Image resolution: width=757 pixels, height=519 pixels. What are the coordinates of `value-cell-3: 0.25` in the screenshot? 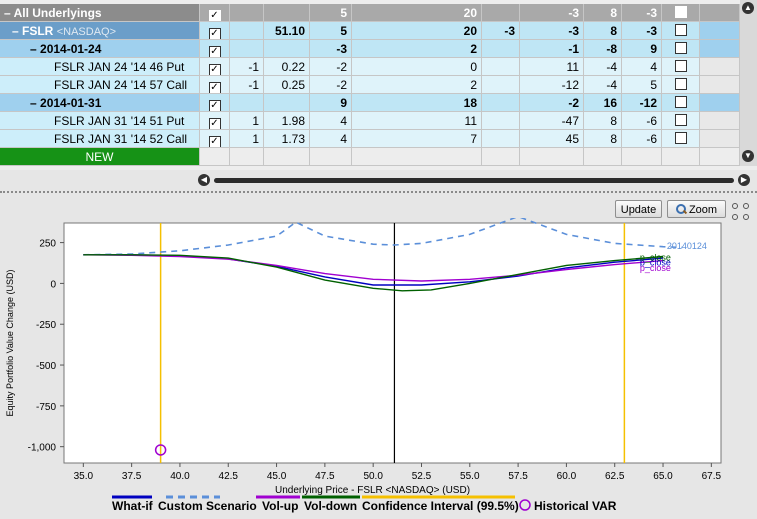 It's located at (287, 85).